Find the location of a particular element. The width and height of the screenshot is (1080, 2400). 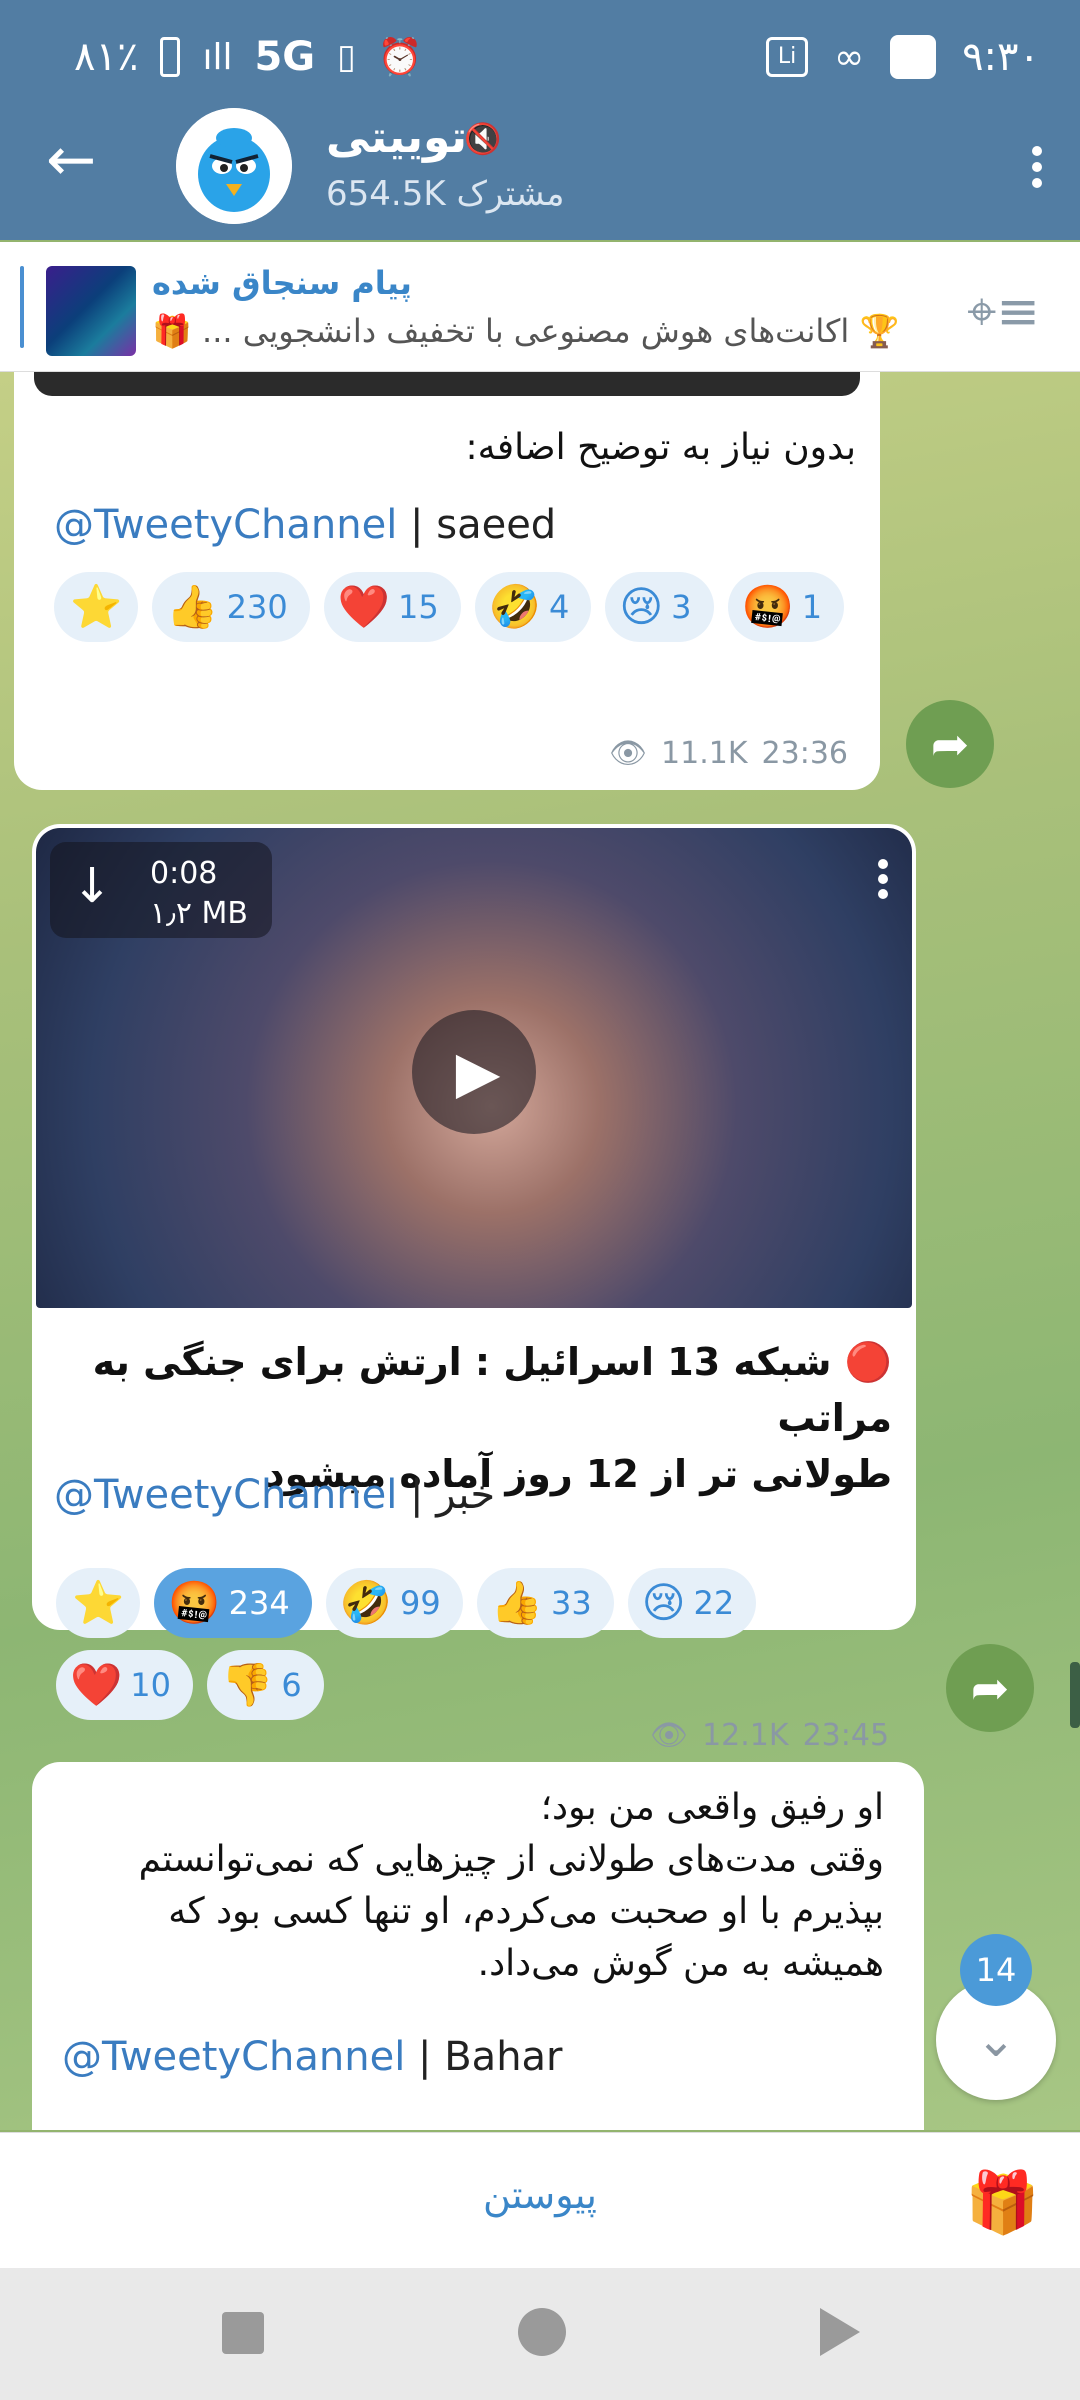

view-count: 12.1K is located at coordinates (745, 1735).